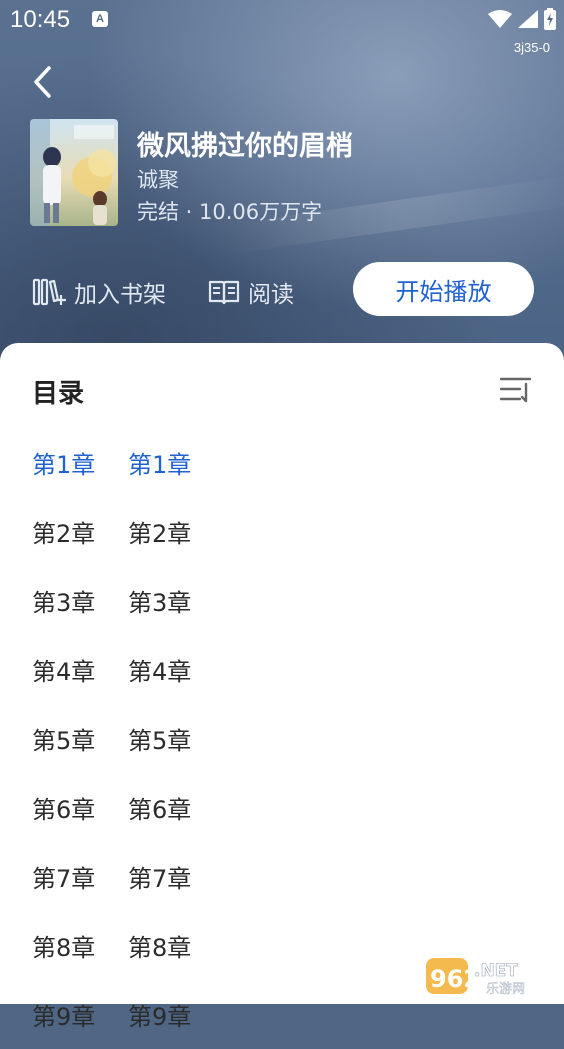 The width and height of the screenshot is (564, 1049). What do you see at coordinates (282, 462) in the screenshot?
I see `chapter-item-1: 第1章 第1章` at bounding box center [282, 462].